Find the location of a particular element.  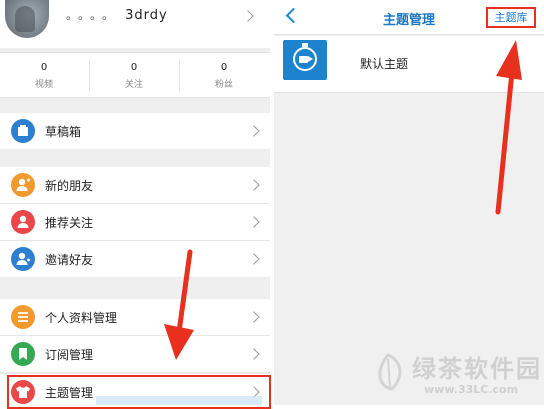

watermark-text: 绿茶软件园 is located at coordinates (477, 369).